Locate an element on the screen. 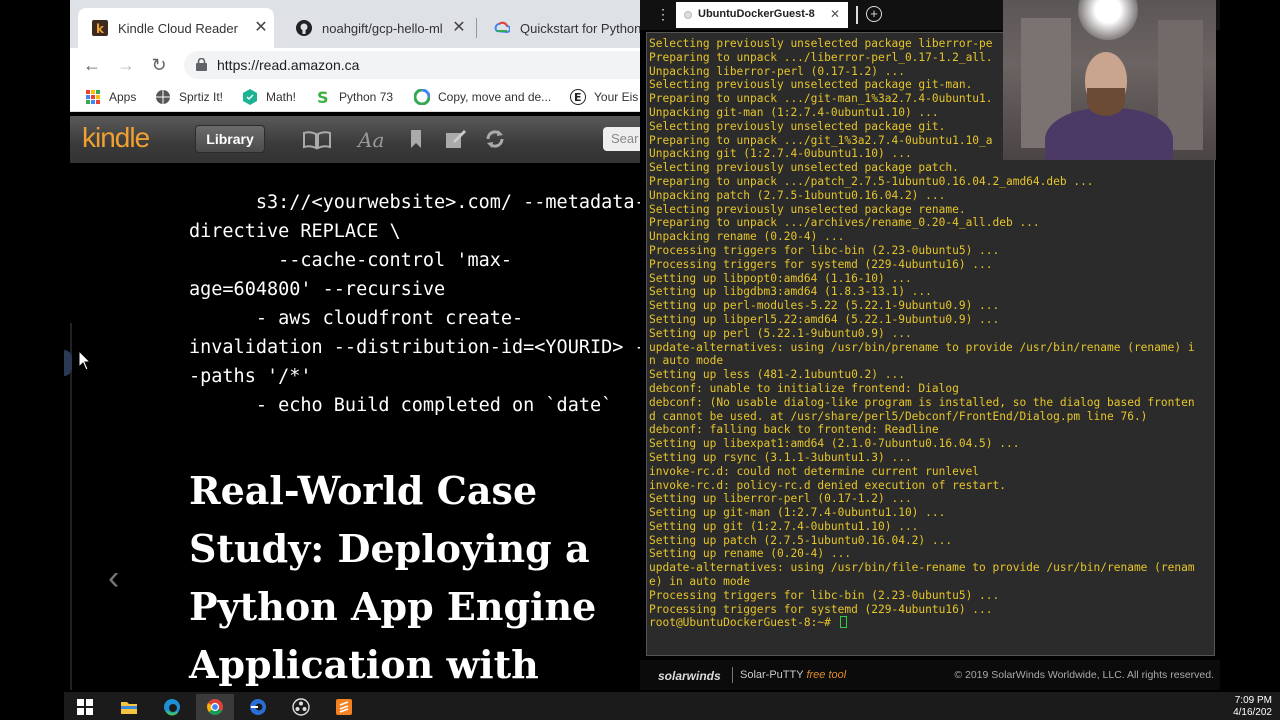 This screenshot has height=720, width=1280. url-text: https://read.amazon.ca is located at coordinates (288, 65).